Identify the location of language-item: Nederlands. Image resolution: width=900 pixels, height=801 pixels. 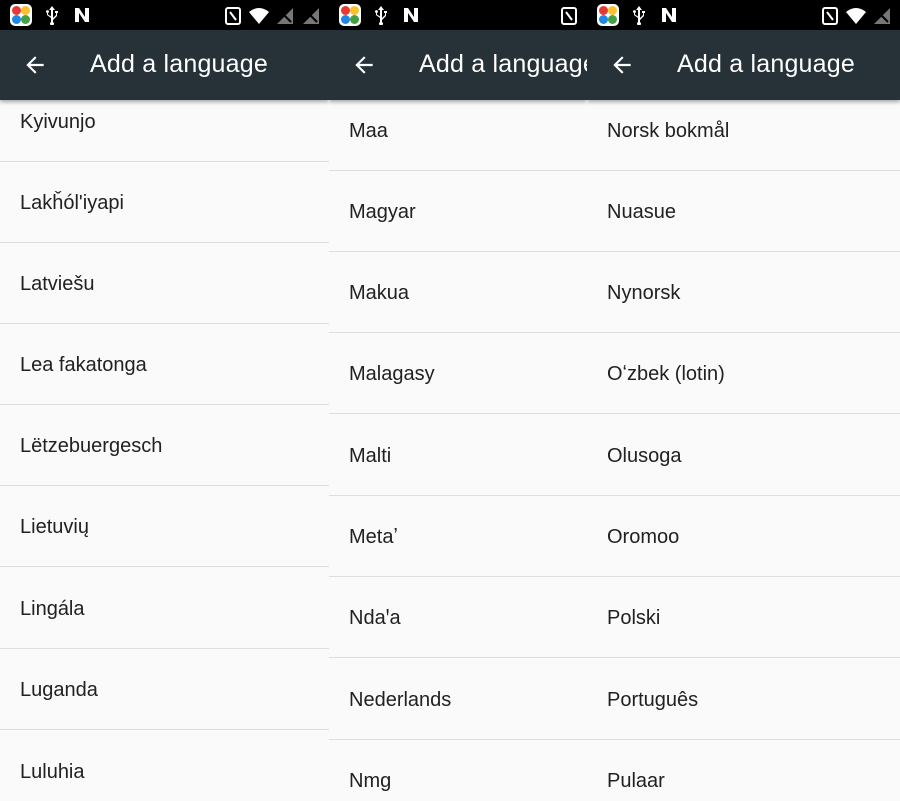
(458, 699).